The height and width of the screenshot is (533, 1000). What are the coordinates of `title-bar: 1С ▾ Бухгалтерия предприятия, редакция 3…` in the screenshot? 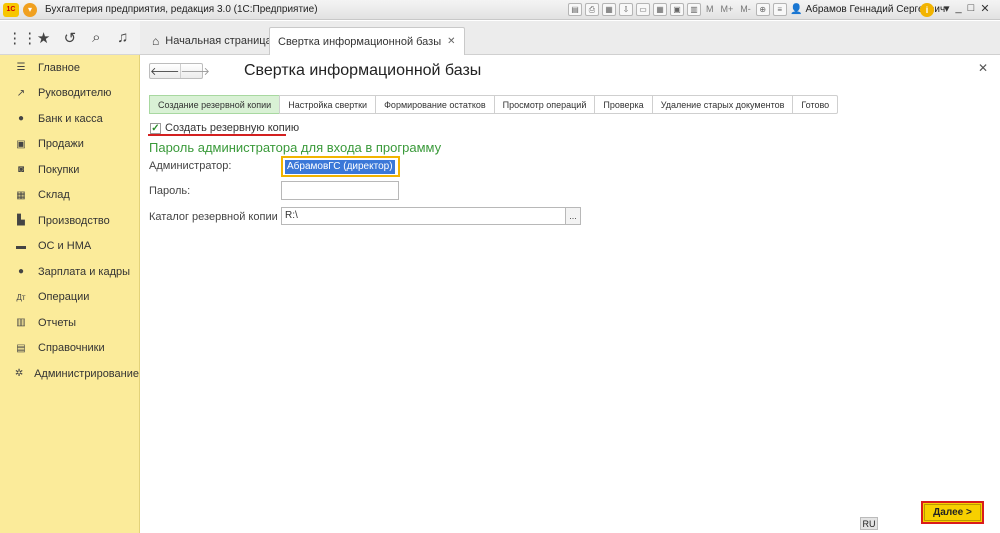 It's located at (500, 10).